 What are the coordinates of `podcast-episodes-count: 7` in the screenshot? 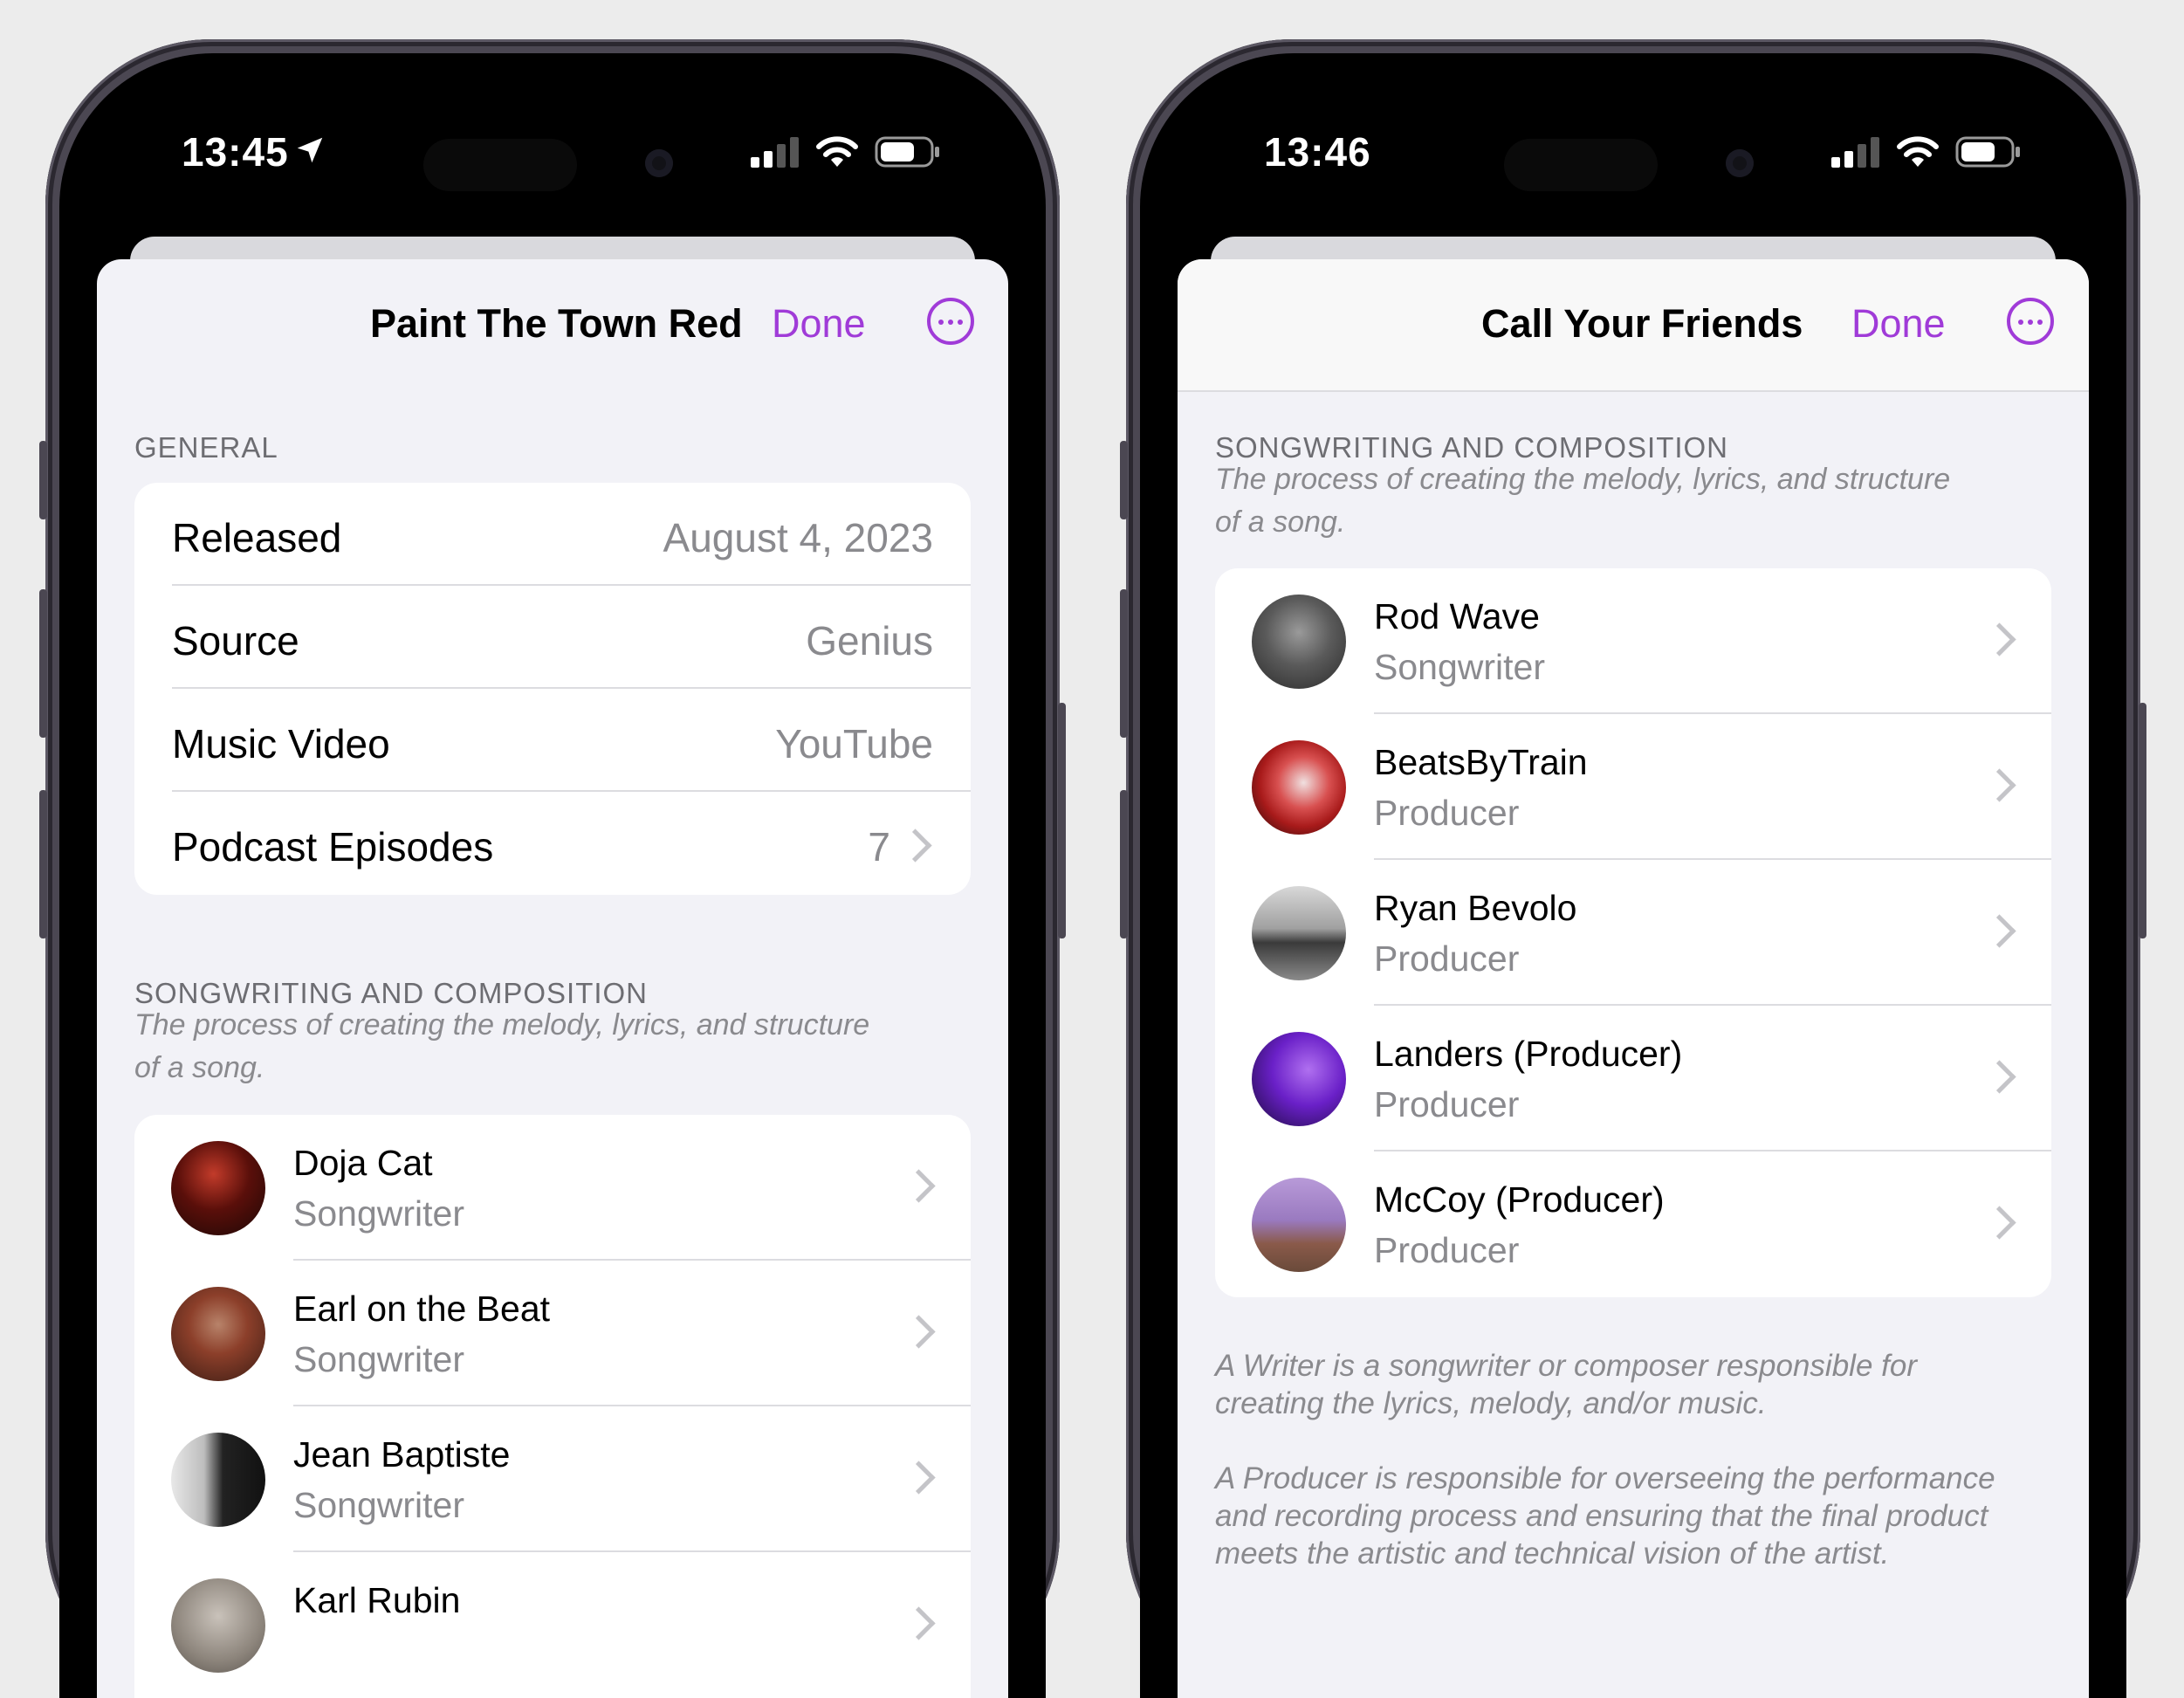 It's located at (879, 847).